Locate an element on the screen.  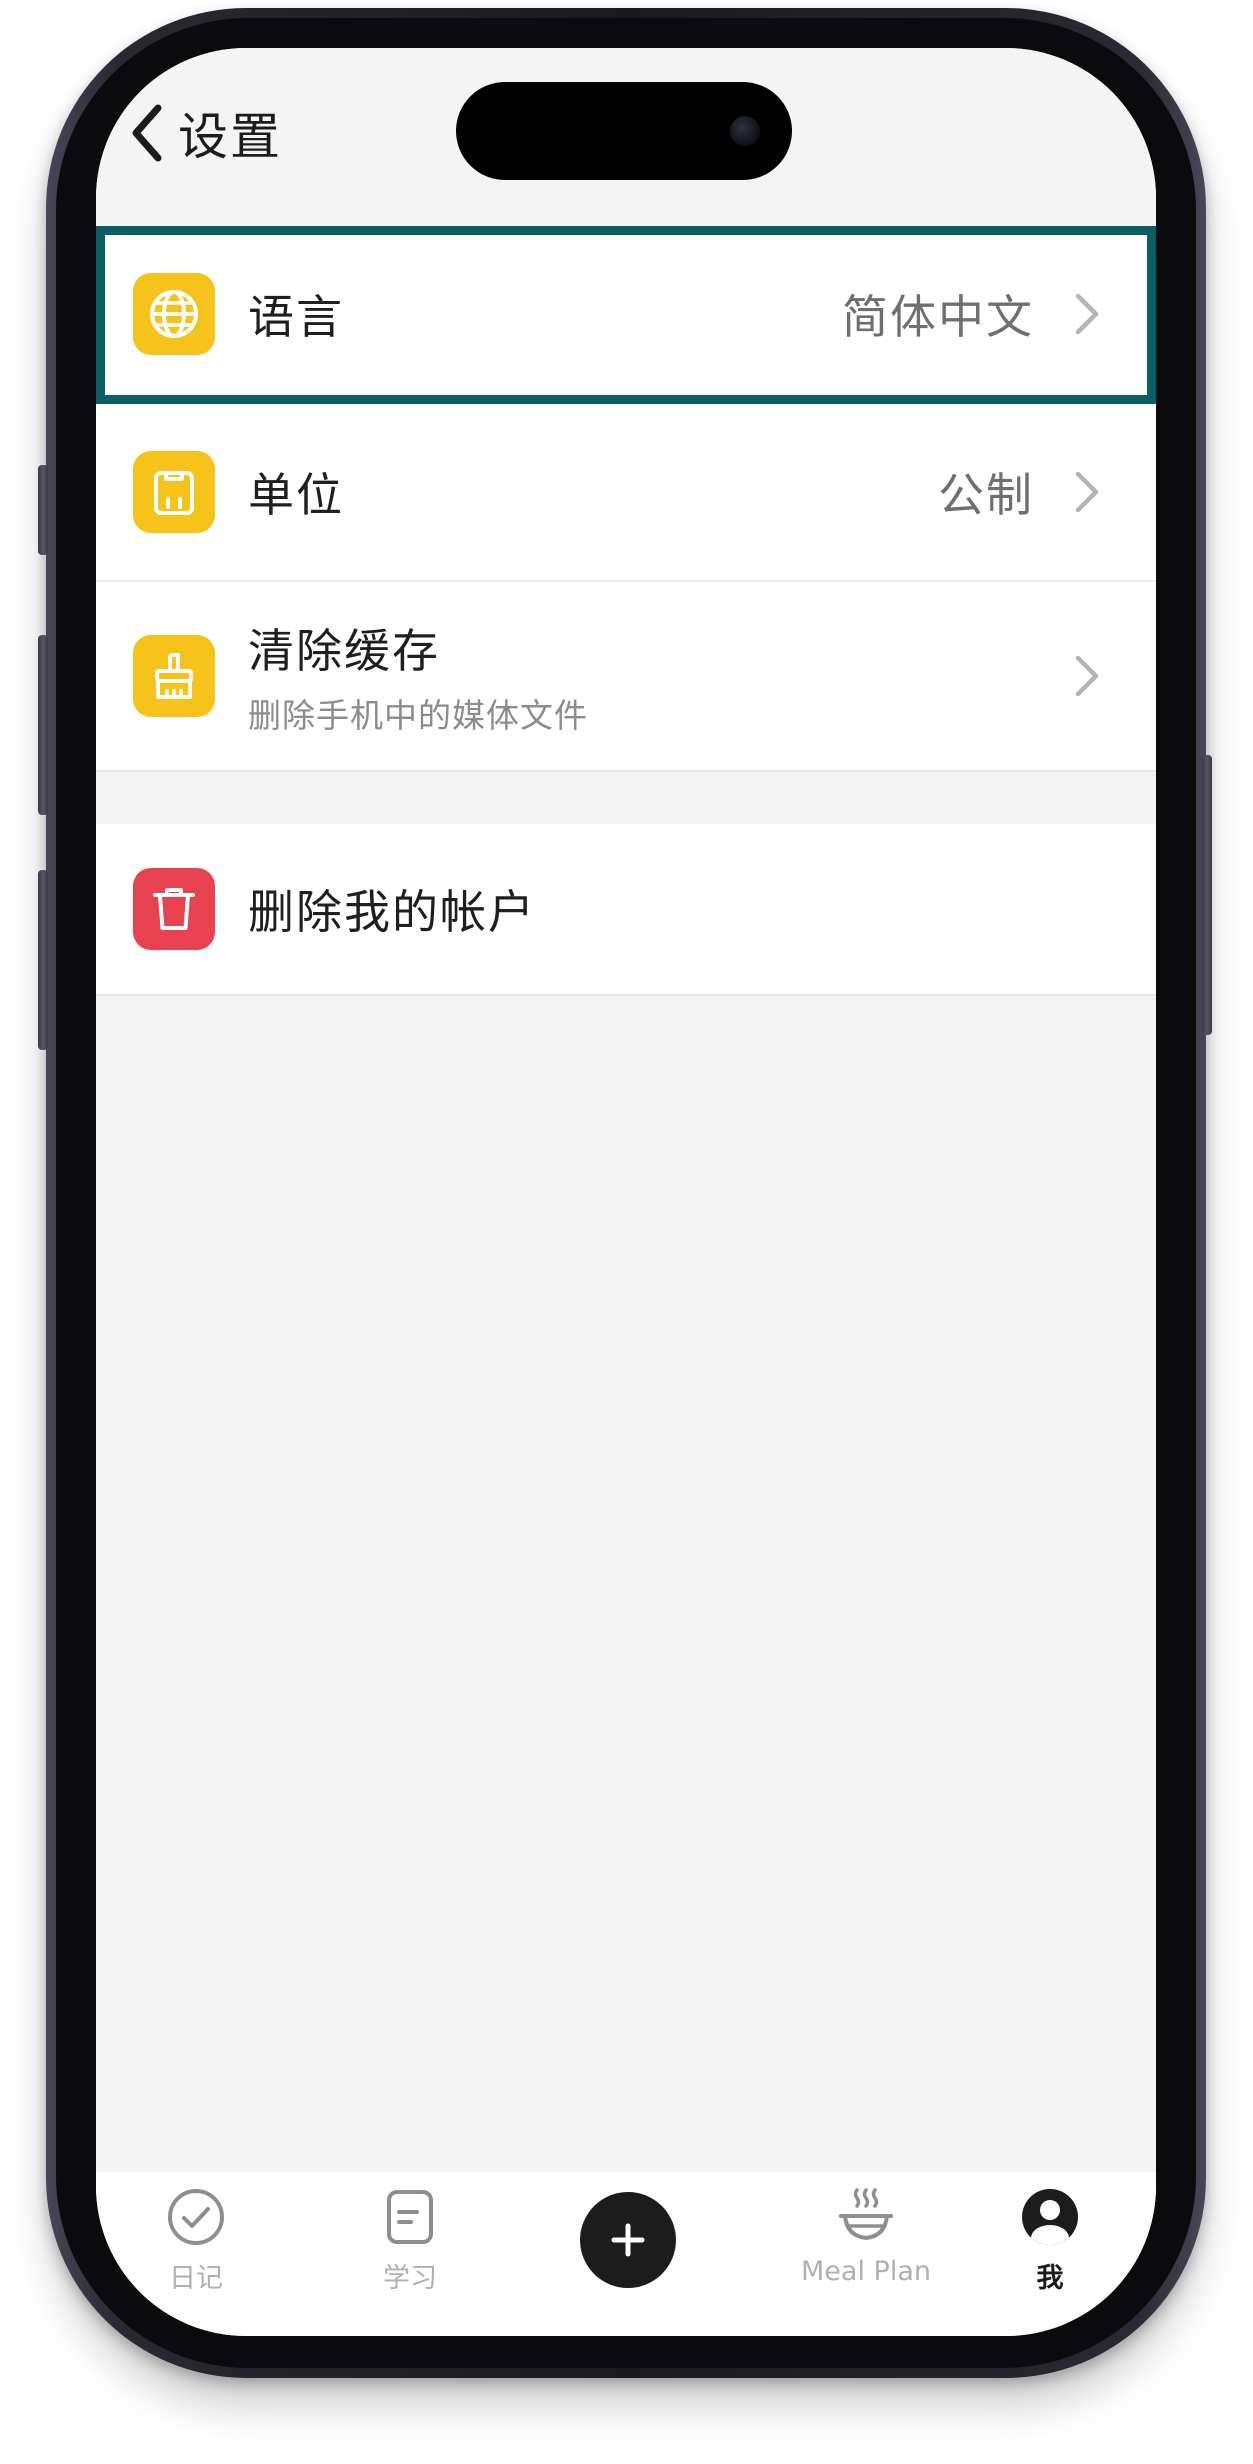
dynamic-island is located at coordinates (624, 131).